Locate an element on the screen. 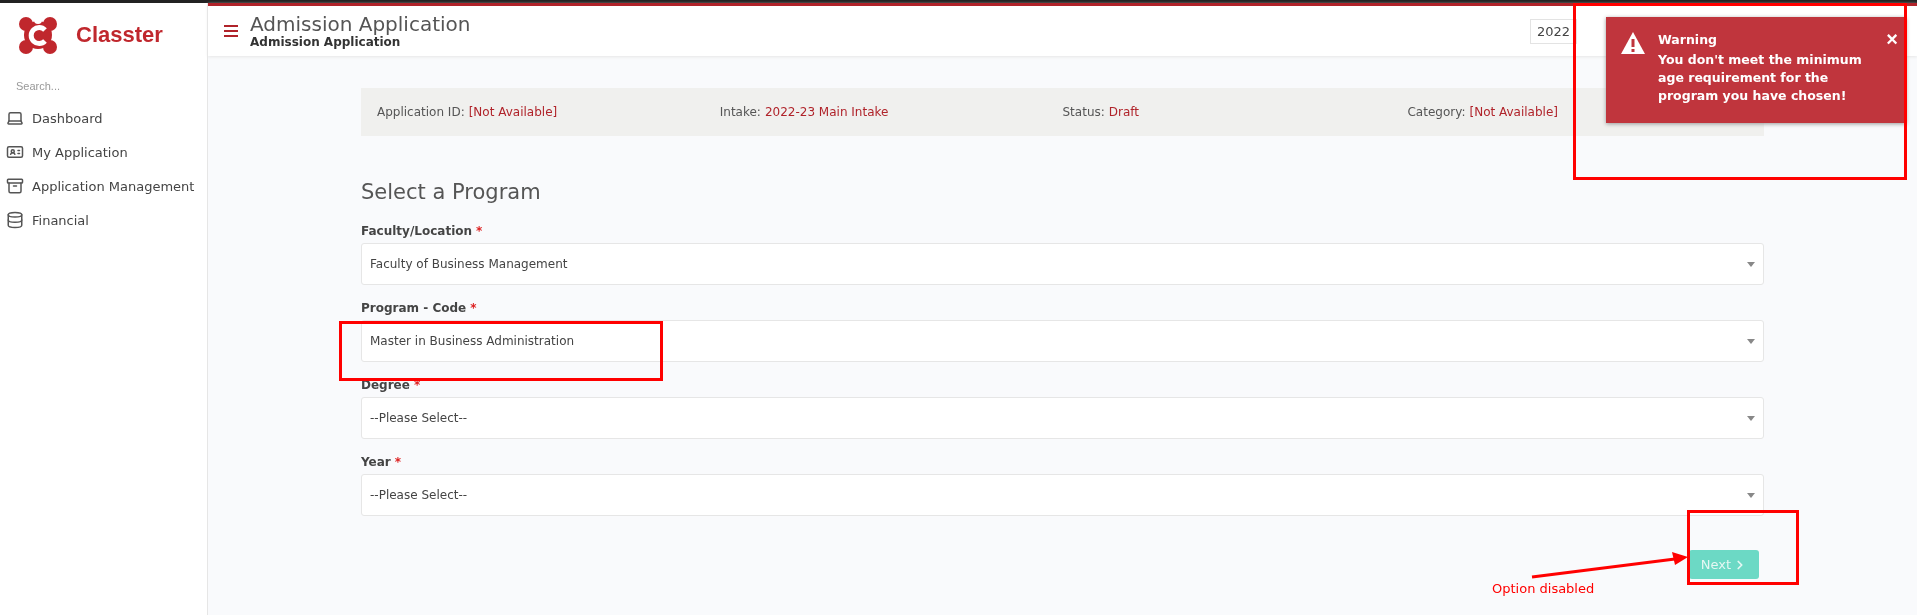 This screenshot has width=1917, height=615. logo-icon is located at coordinates (38, 35).